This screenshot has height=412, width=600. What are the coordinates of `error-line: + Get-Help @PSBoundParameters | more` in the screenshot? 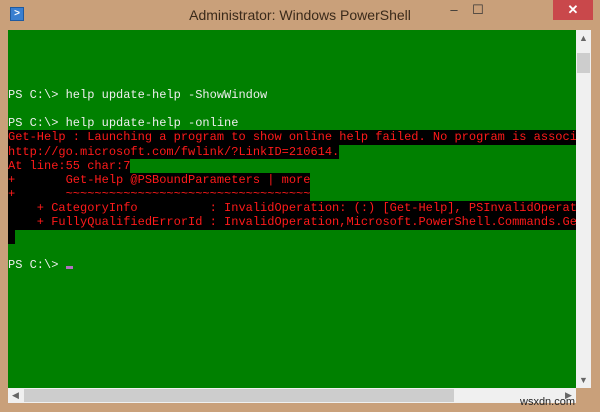 It's located at (159, 179).